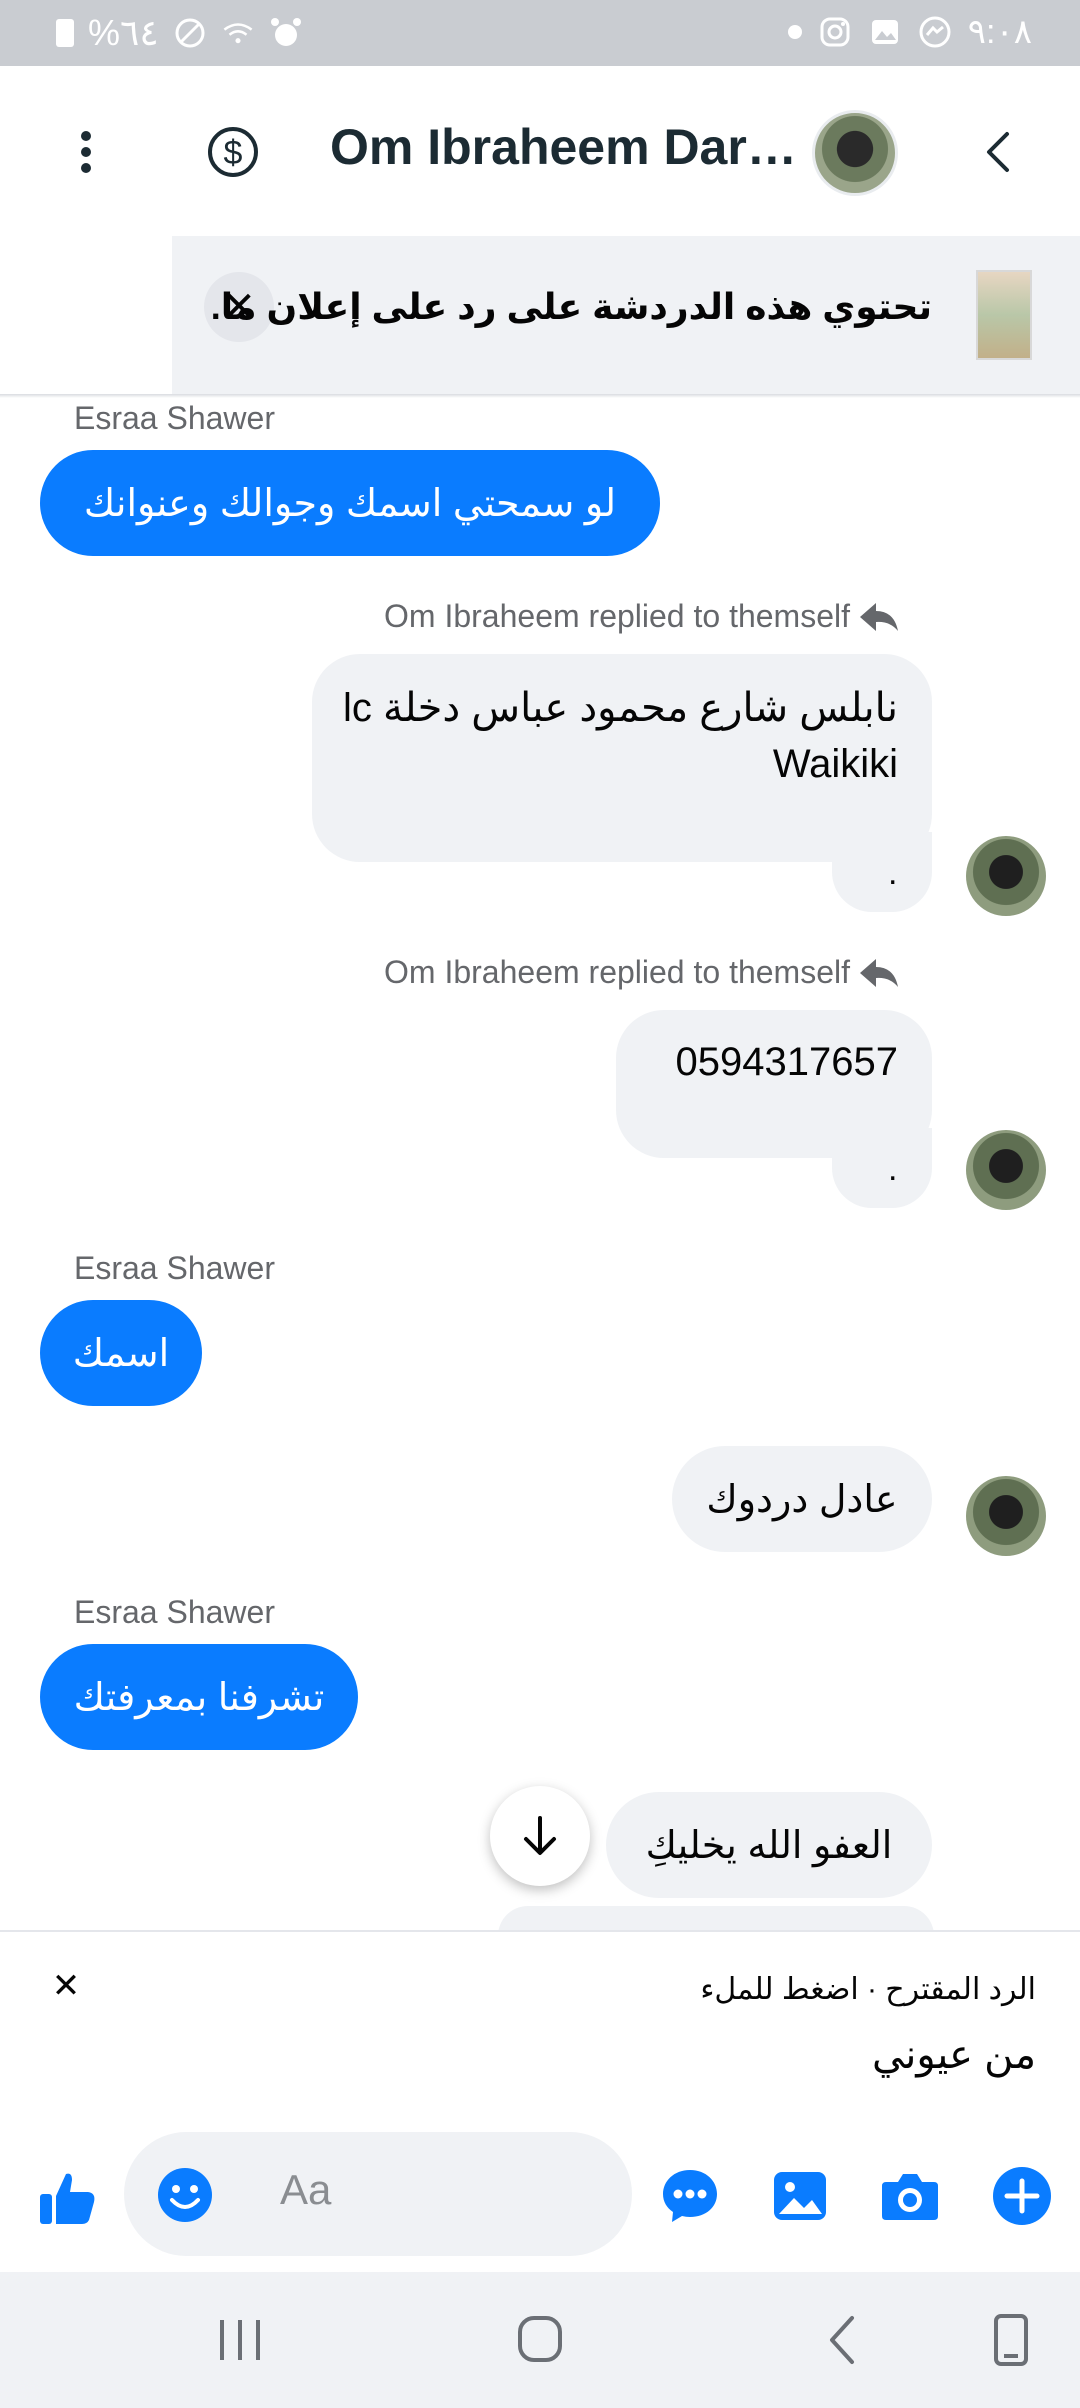  I want to click on system-nav-bar, so click(540, 2340).